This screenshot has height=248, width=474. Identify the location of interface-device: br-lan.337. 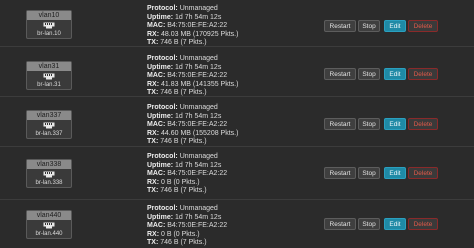
(49, 134).